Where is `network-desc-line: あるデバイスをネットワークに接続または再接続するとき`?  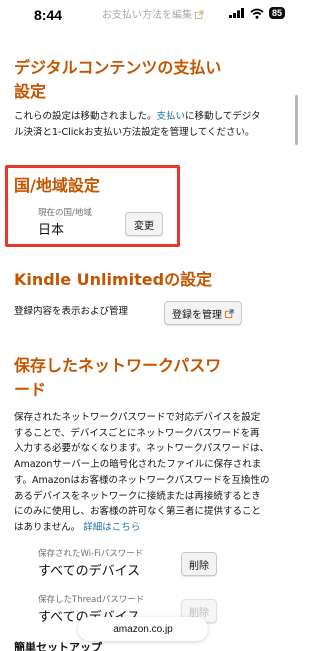 network-desc-line: あるデバイスをネットワークに接続または再接続するとき is located at coordinates (137, 496).